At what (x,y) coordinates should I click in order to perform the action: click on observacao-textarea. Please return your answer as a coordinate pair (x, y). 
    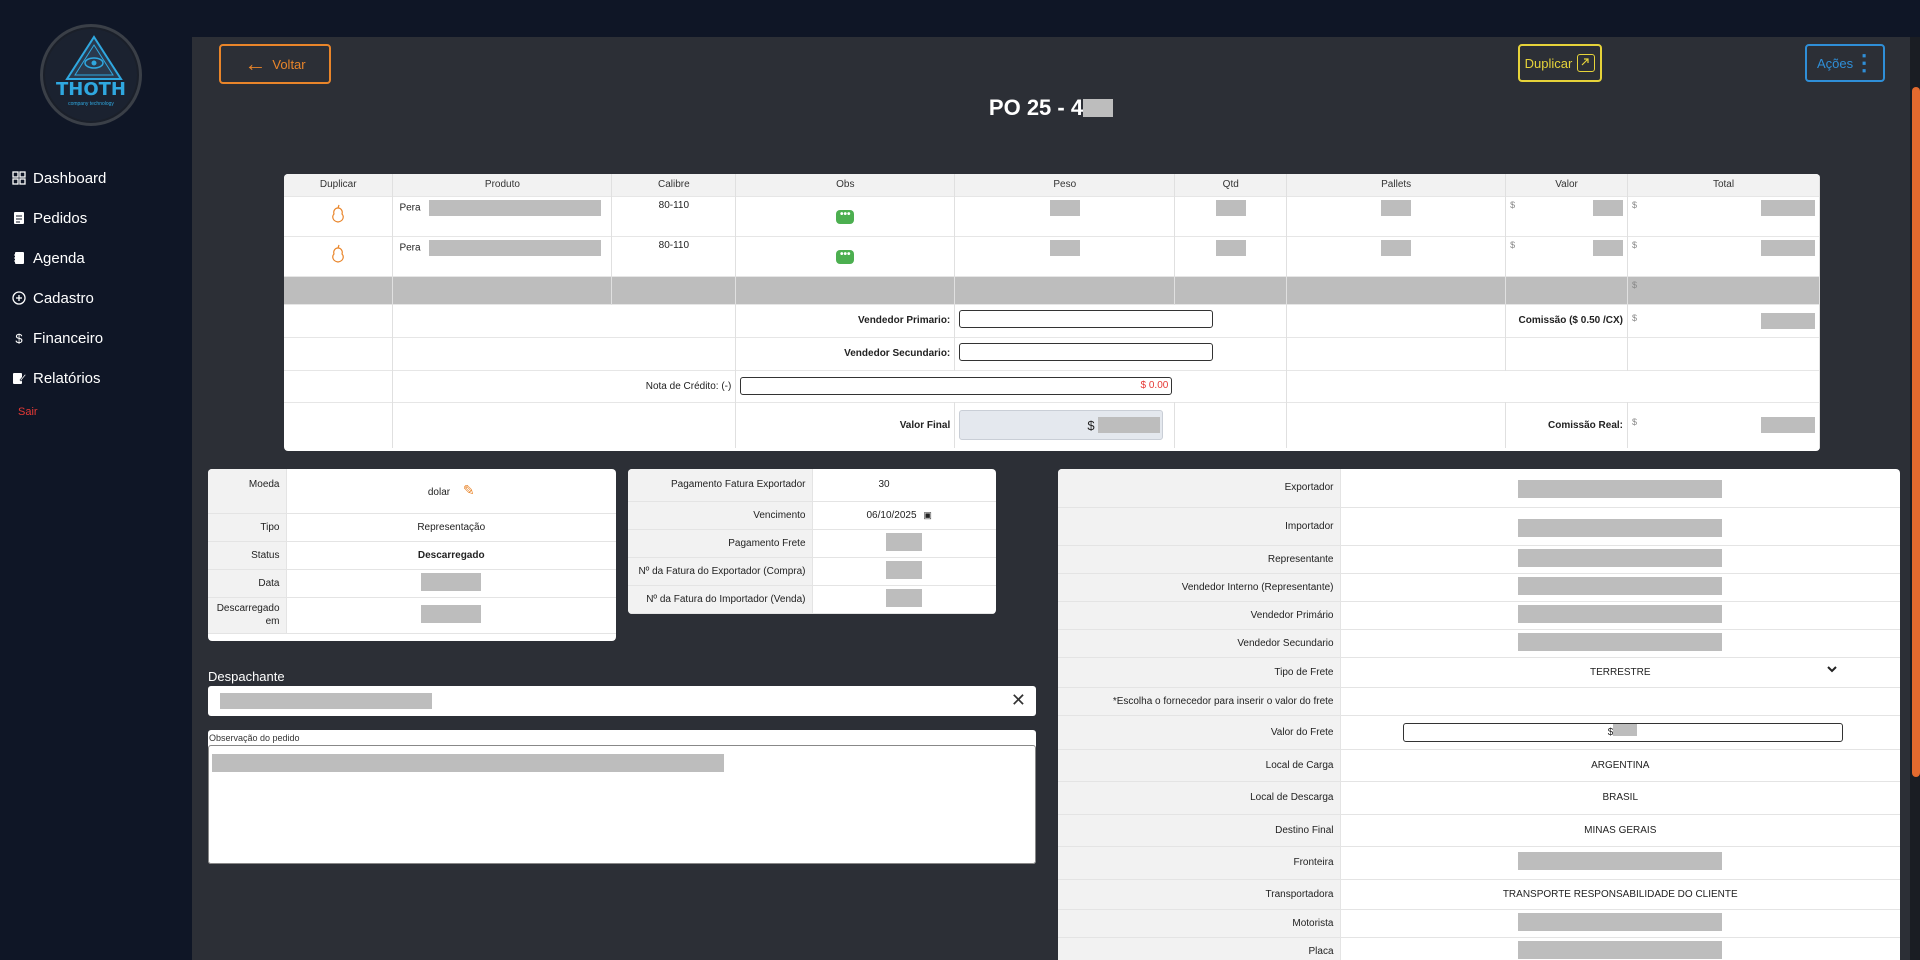
    Looking at the image, I should click on (622, 804).